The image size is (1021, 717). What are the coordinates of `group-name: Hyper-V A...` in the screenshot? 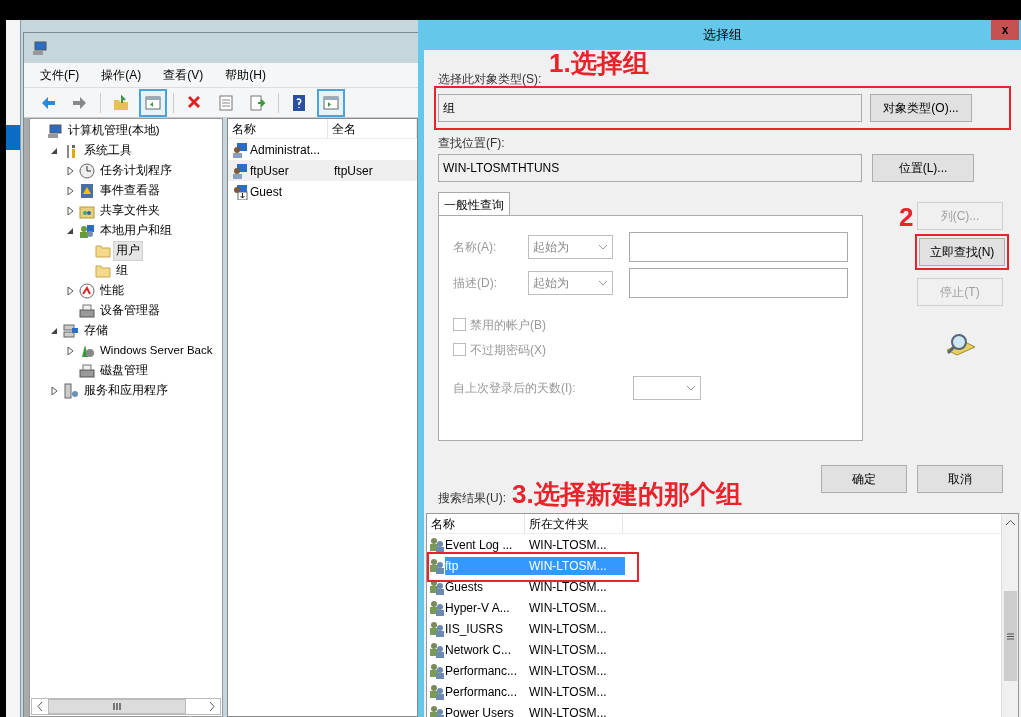 It's located at (478, 608).